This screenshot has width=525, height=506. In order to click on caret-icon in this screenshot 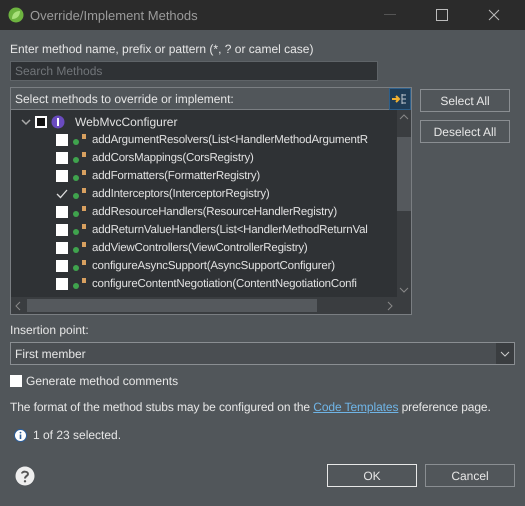, I will do `click(505, 353)`.